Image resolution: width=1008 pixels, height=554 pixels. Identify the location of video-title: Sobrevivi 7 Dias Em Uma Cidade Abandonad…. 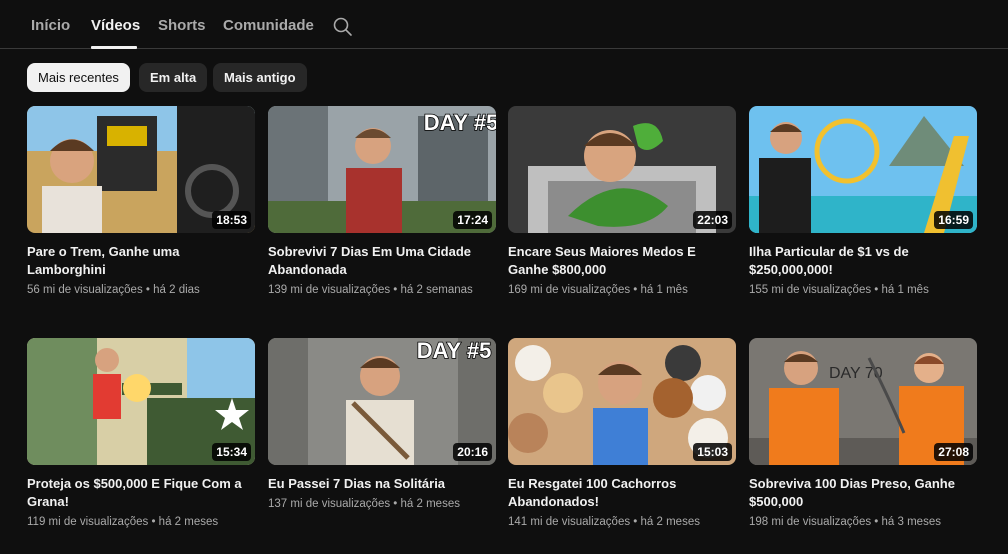
(378, 261).